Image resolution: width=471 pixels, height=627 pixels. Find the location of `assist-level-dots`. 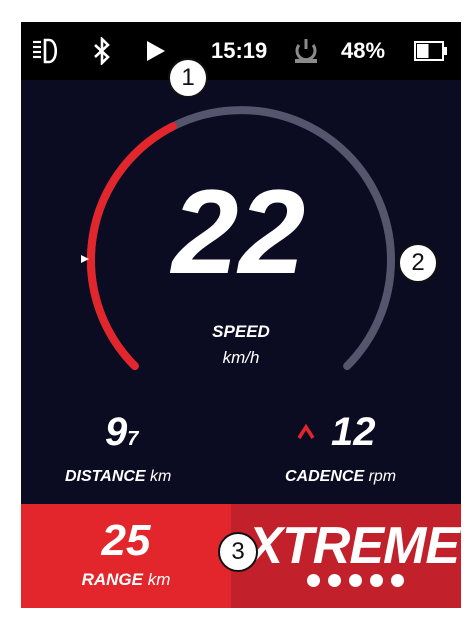

assist-level-dots is located at coordinates (355, 580).